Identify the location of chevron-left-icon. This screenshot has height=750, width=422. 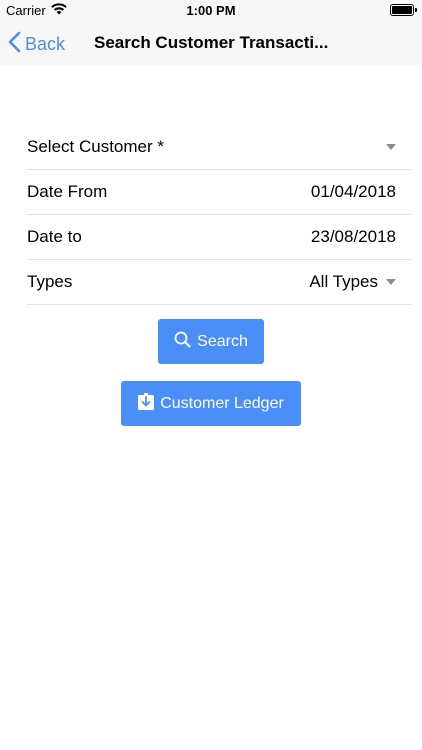
(14, 44).